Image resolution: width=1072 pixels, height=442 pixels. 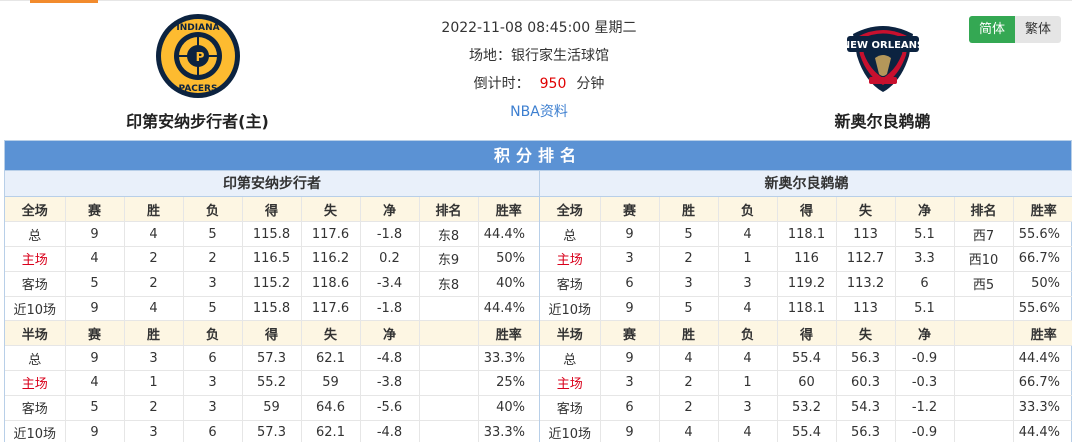 What do you see at coordinates (553, 84) in the screenshot?
I see `countdown-value: 950` at bounding box center [553, 84].